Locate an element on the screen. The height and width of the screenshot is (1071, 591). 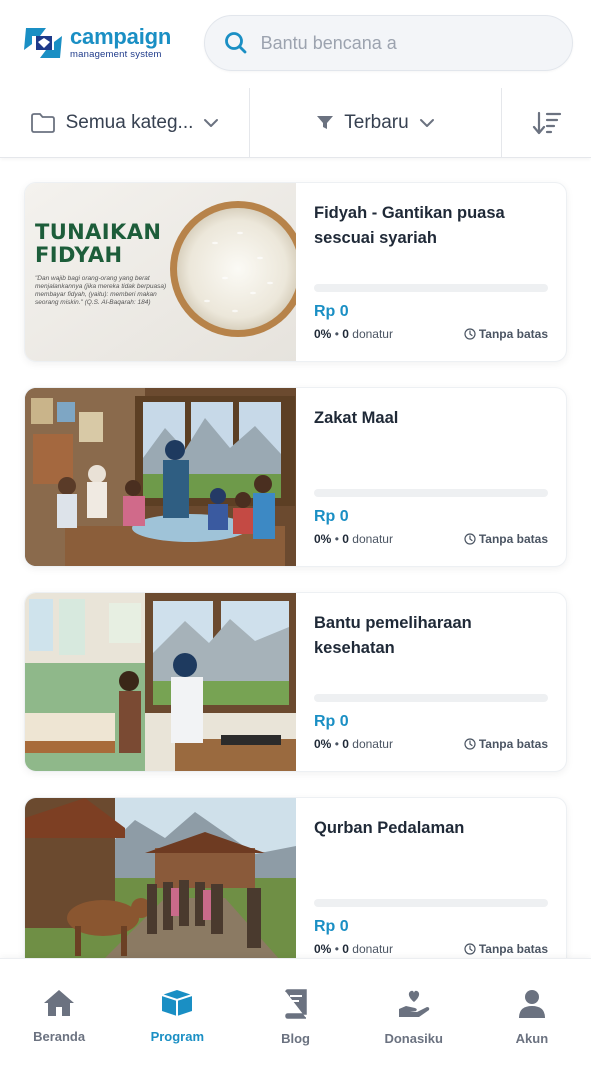
sort-order-toggle is located at coordinates (546, 123).